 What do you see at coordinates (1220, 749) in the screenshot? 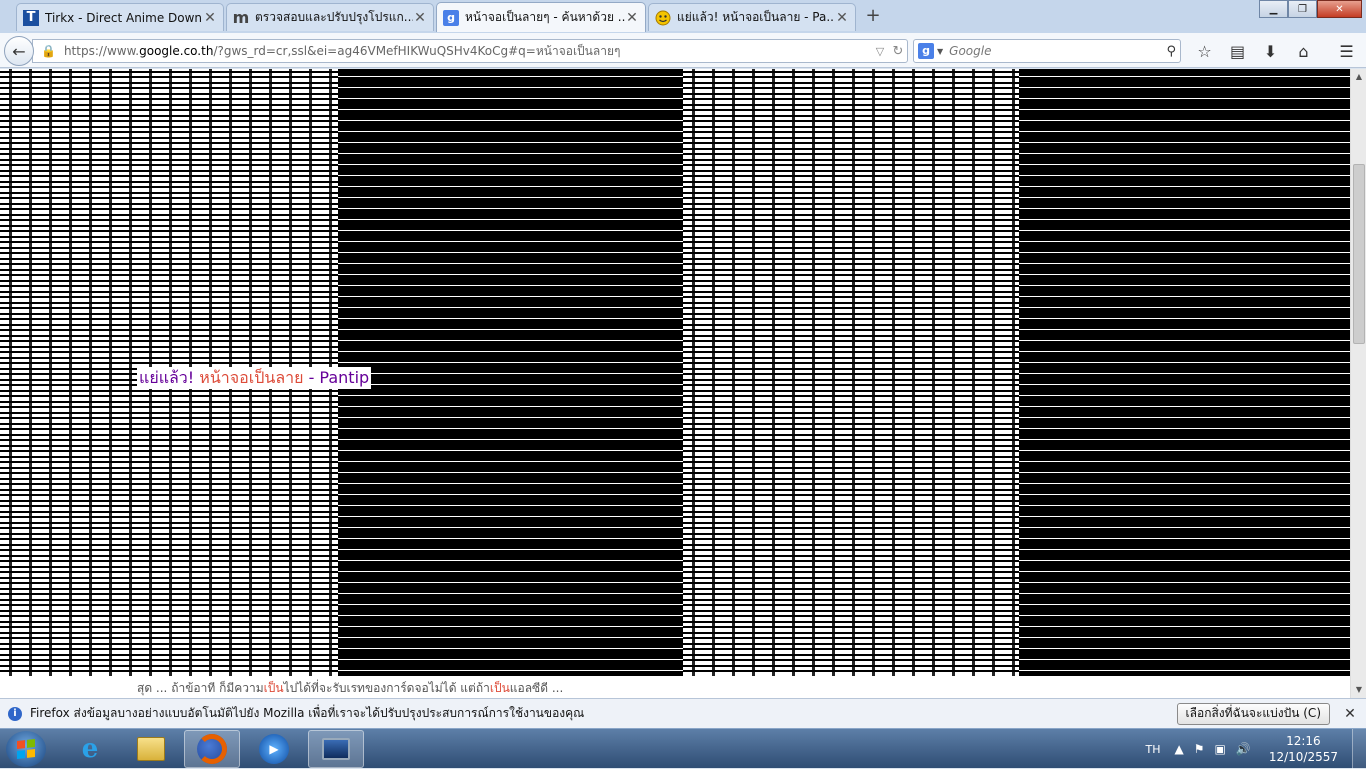
I see `network-icon: ▣` at bounding box center [1220, 749].